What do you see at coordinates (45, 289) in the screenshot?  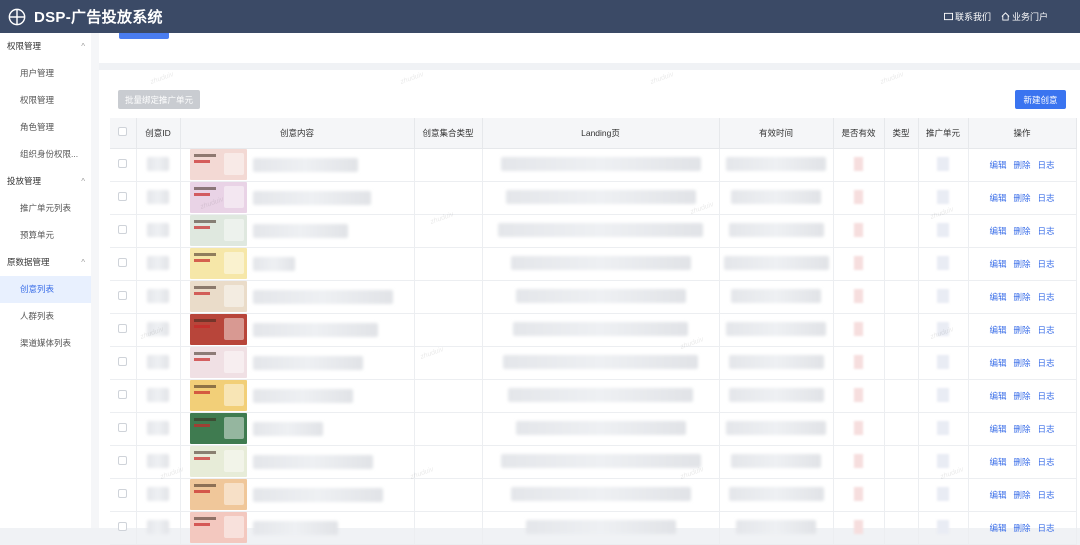 I see `sidebar-item-creatives: 创意列表` at bounding box center [45, 289].